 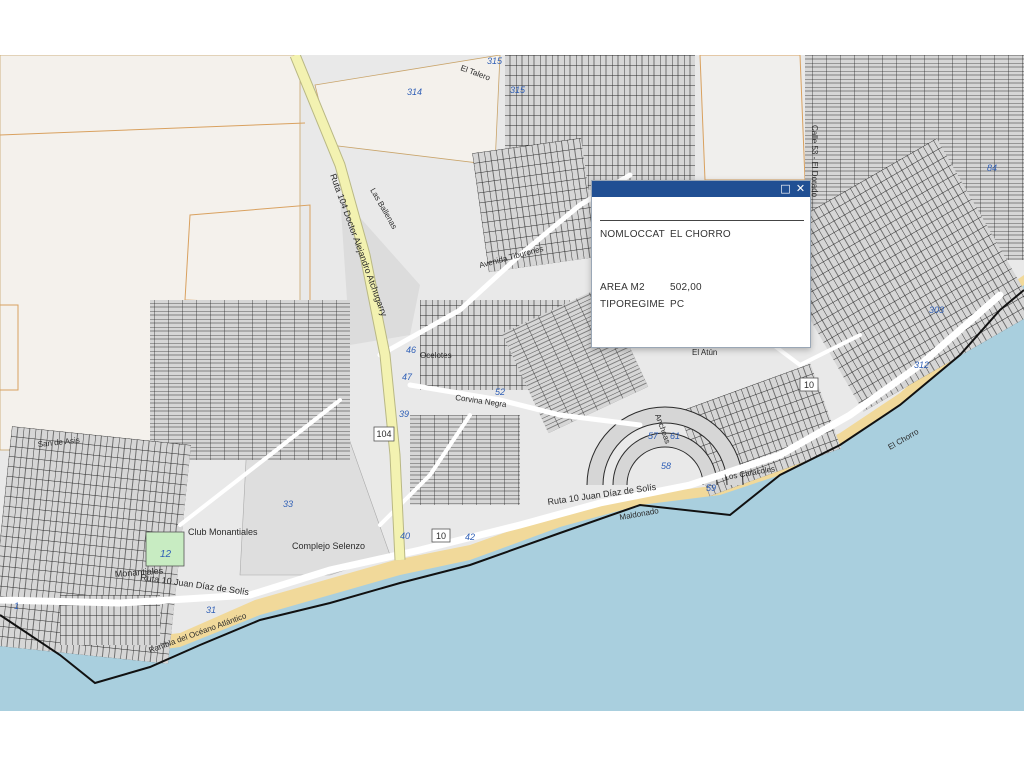 What do you see at coordinates (622, 287) in the screenshot?
I see `attr-key: AREA M2` at bounding box center [622, 287].